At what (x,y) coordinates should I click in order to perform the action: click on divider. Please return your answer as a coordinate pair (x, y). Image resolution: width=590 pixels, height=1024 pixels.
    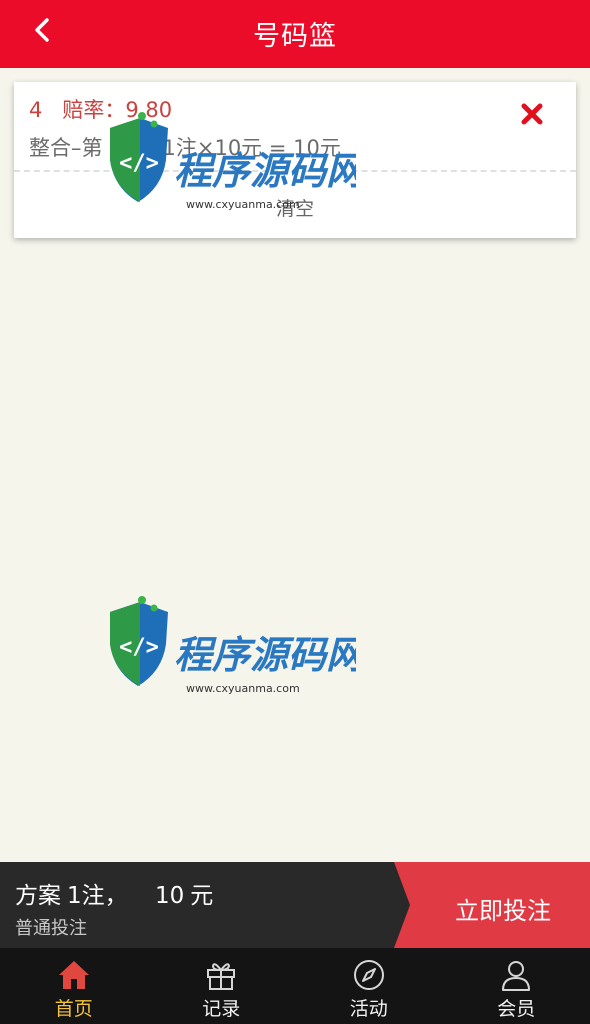
    Looking at the image, I should click on (295, 171).